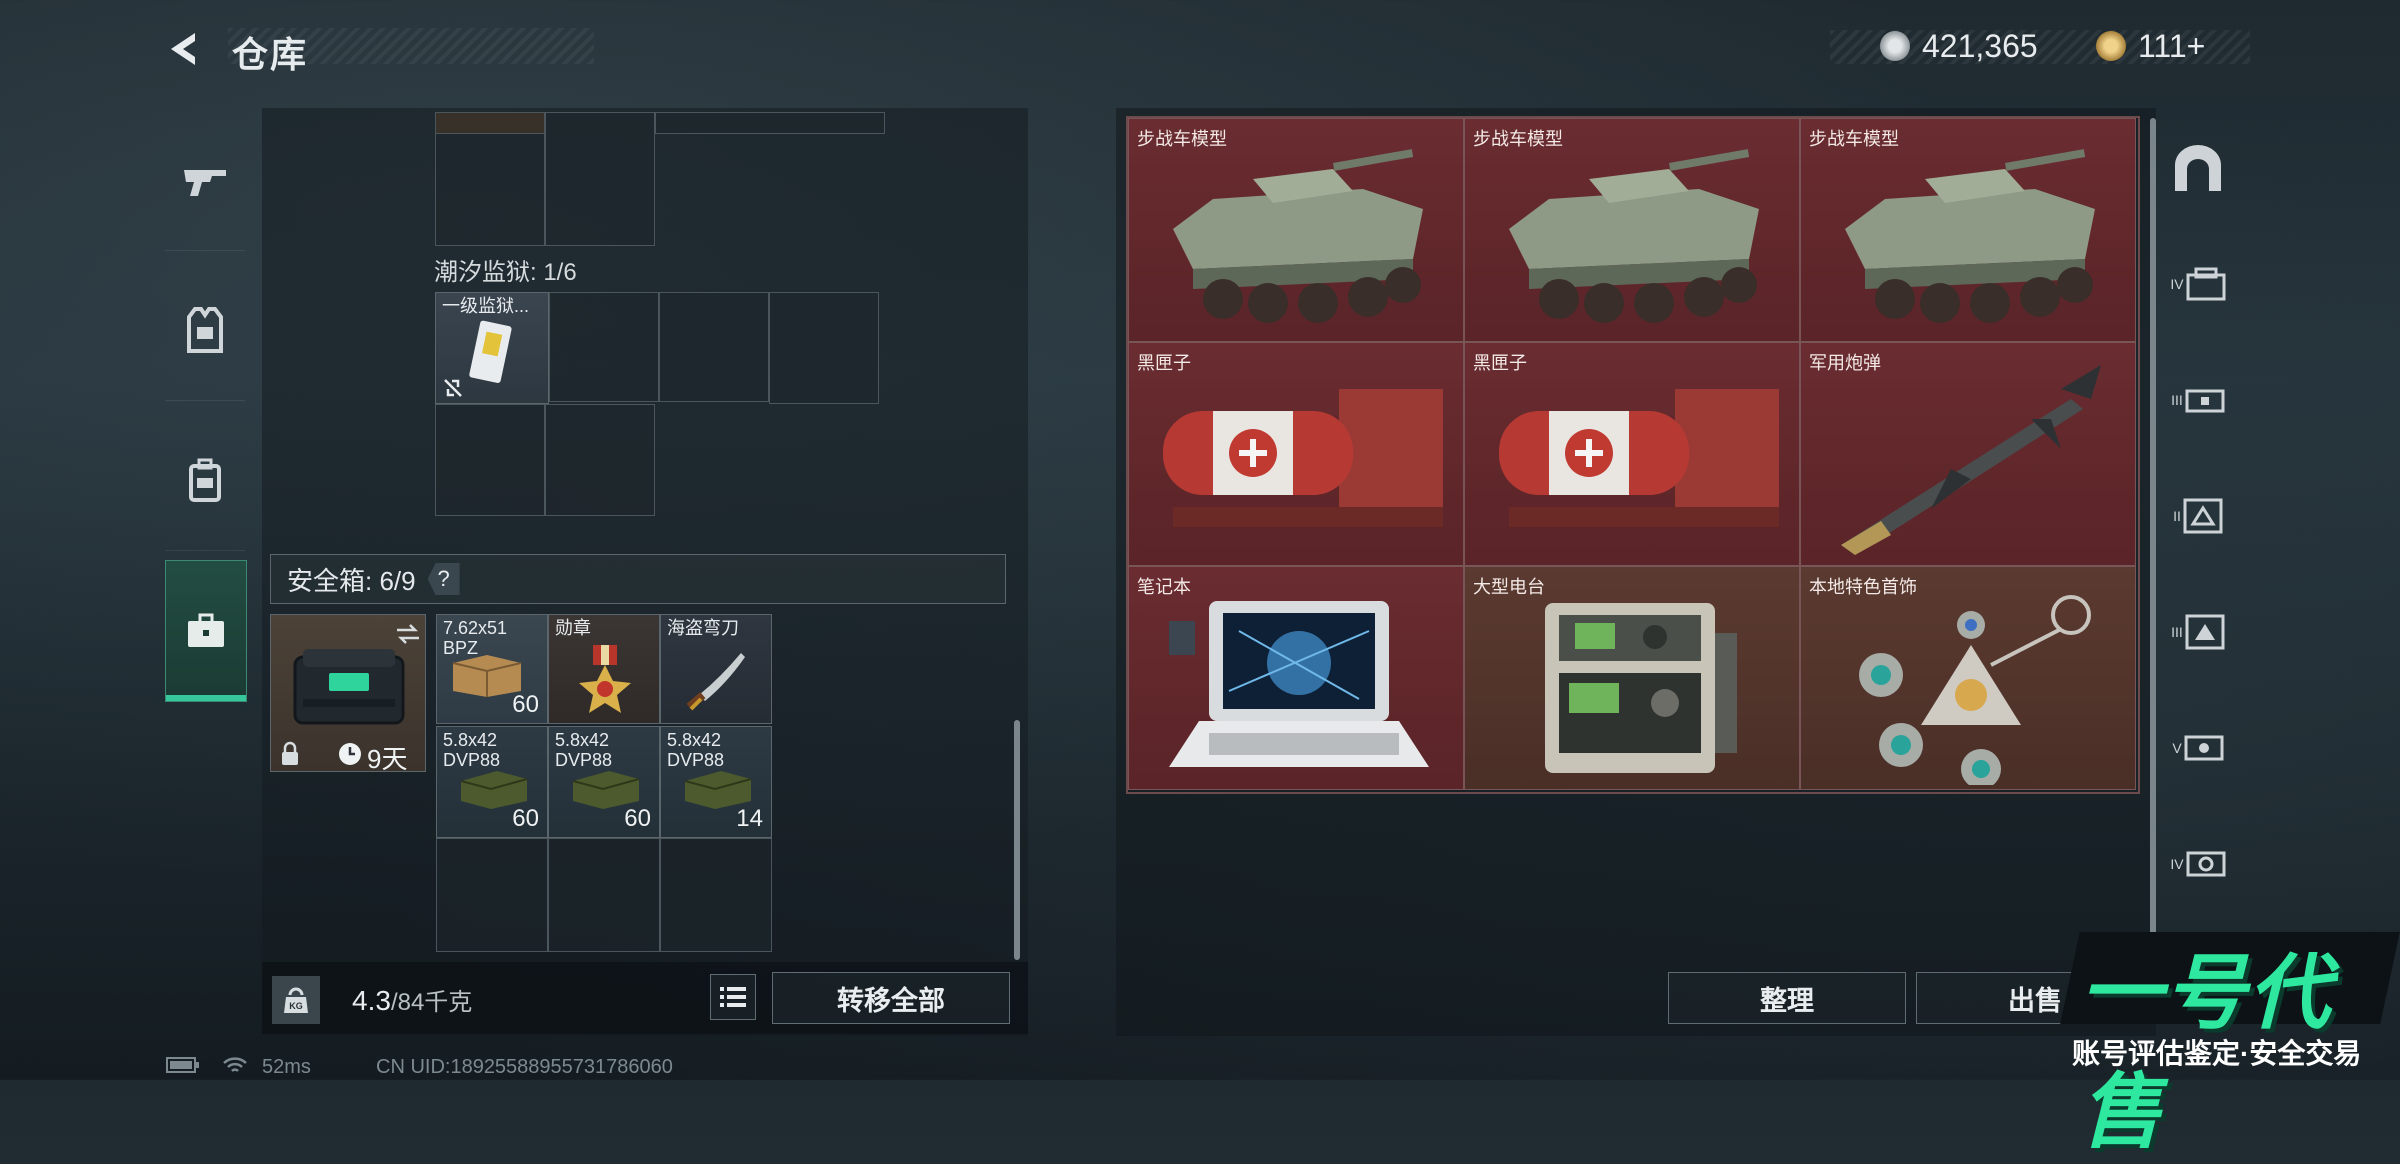  Describe the element at coordinates (1017, 840) in the screenshot. I see `backpack-scrollbar` at that location.